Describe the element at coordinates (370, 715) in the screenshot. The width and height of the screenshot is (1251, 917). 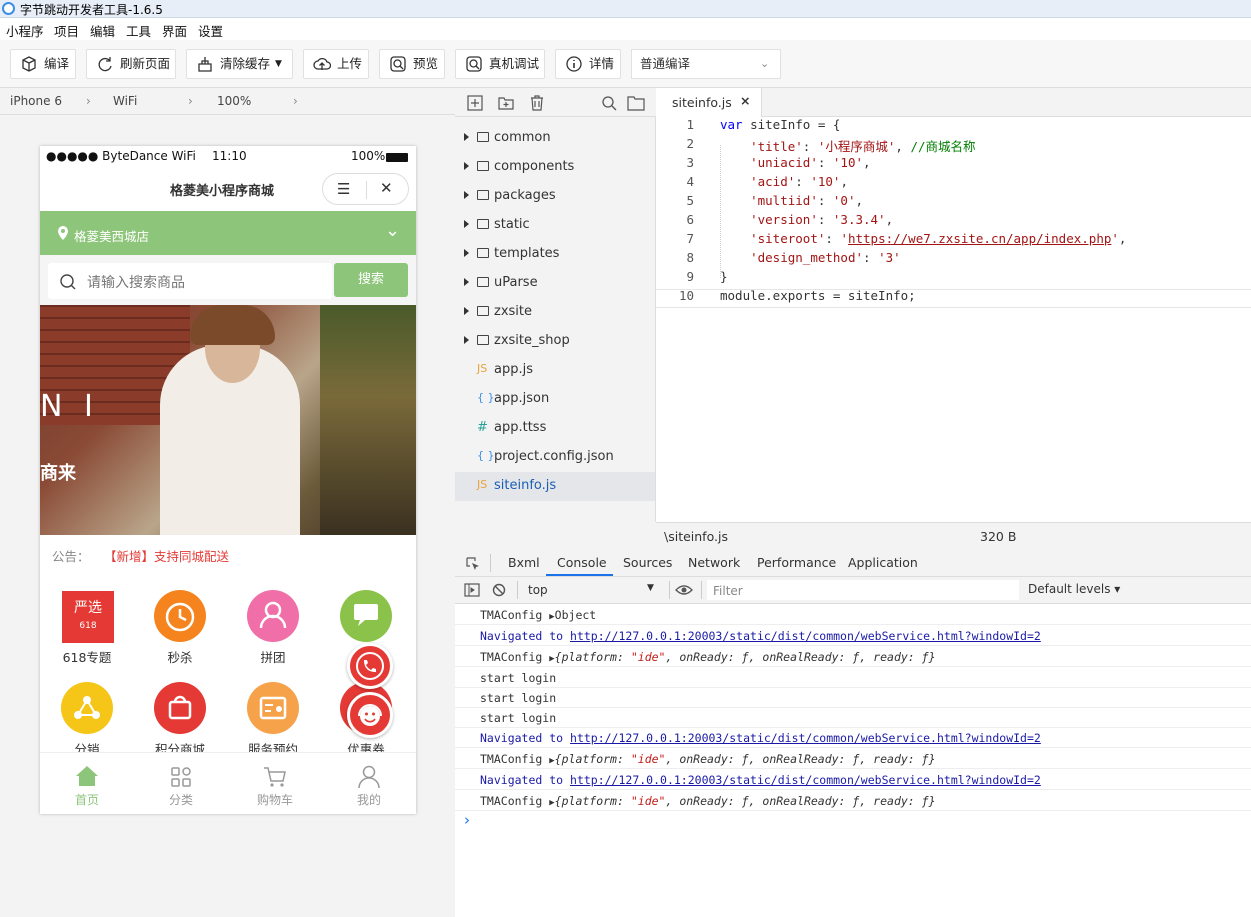
I see `customer-service-button` at that location.